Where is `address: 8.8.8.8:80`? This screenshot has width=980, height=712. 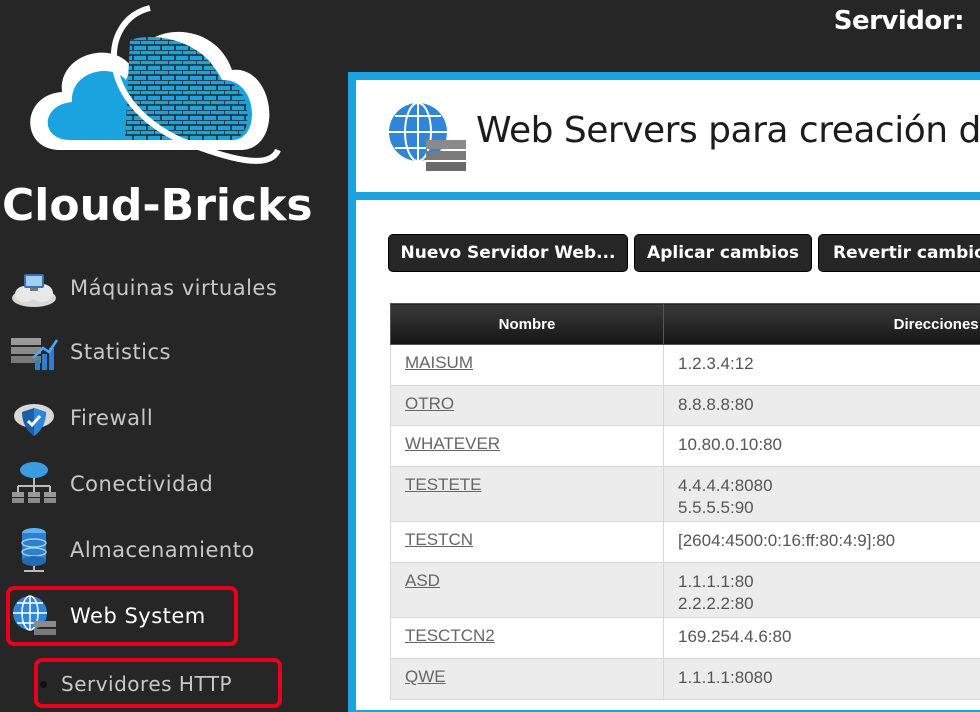 address: 8.8.8.8:80 is located at coordinates (826, 405).